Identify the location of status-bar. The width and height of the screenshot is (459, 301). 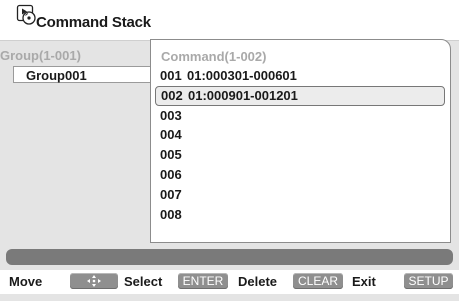
(229, 257).